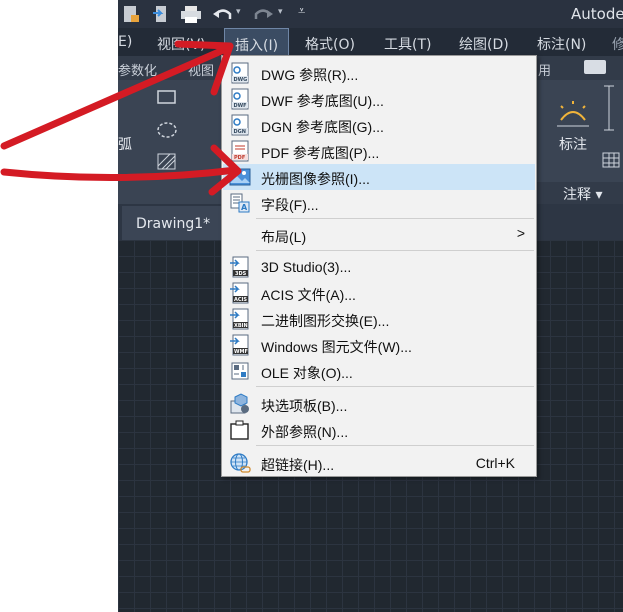  Describe the element at coordinates (407, 44) in the screenshot. I see `menu-tools: 工具(T)` at that location.